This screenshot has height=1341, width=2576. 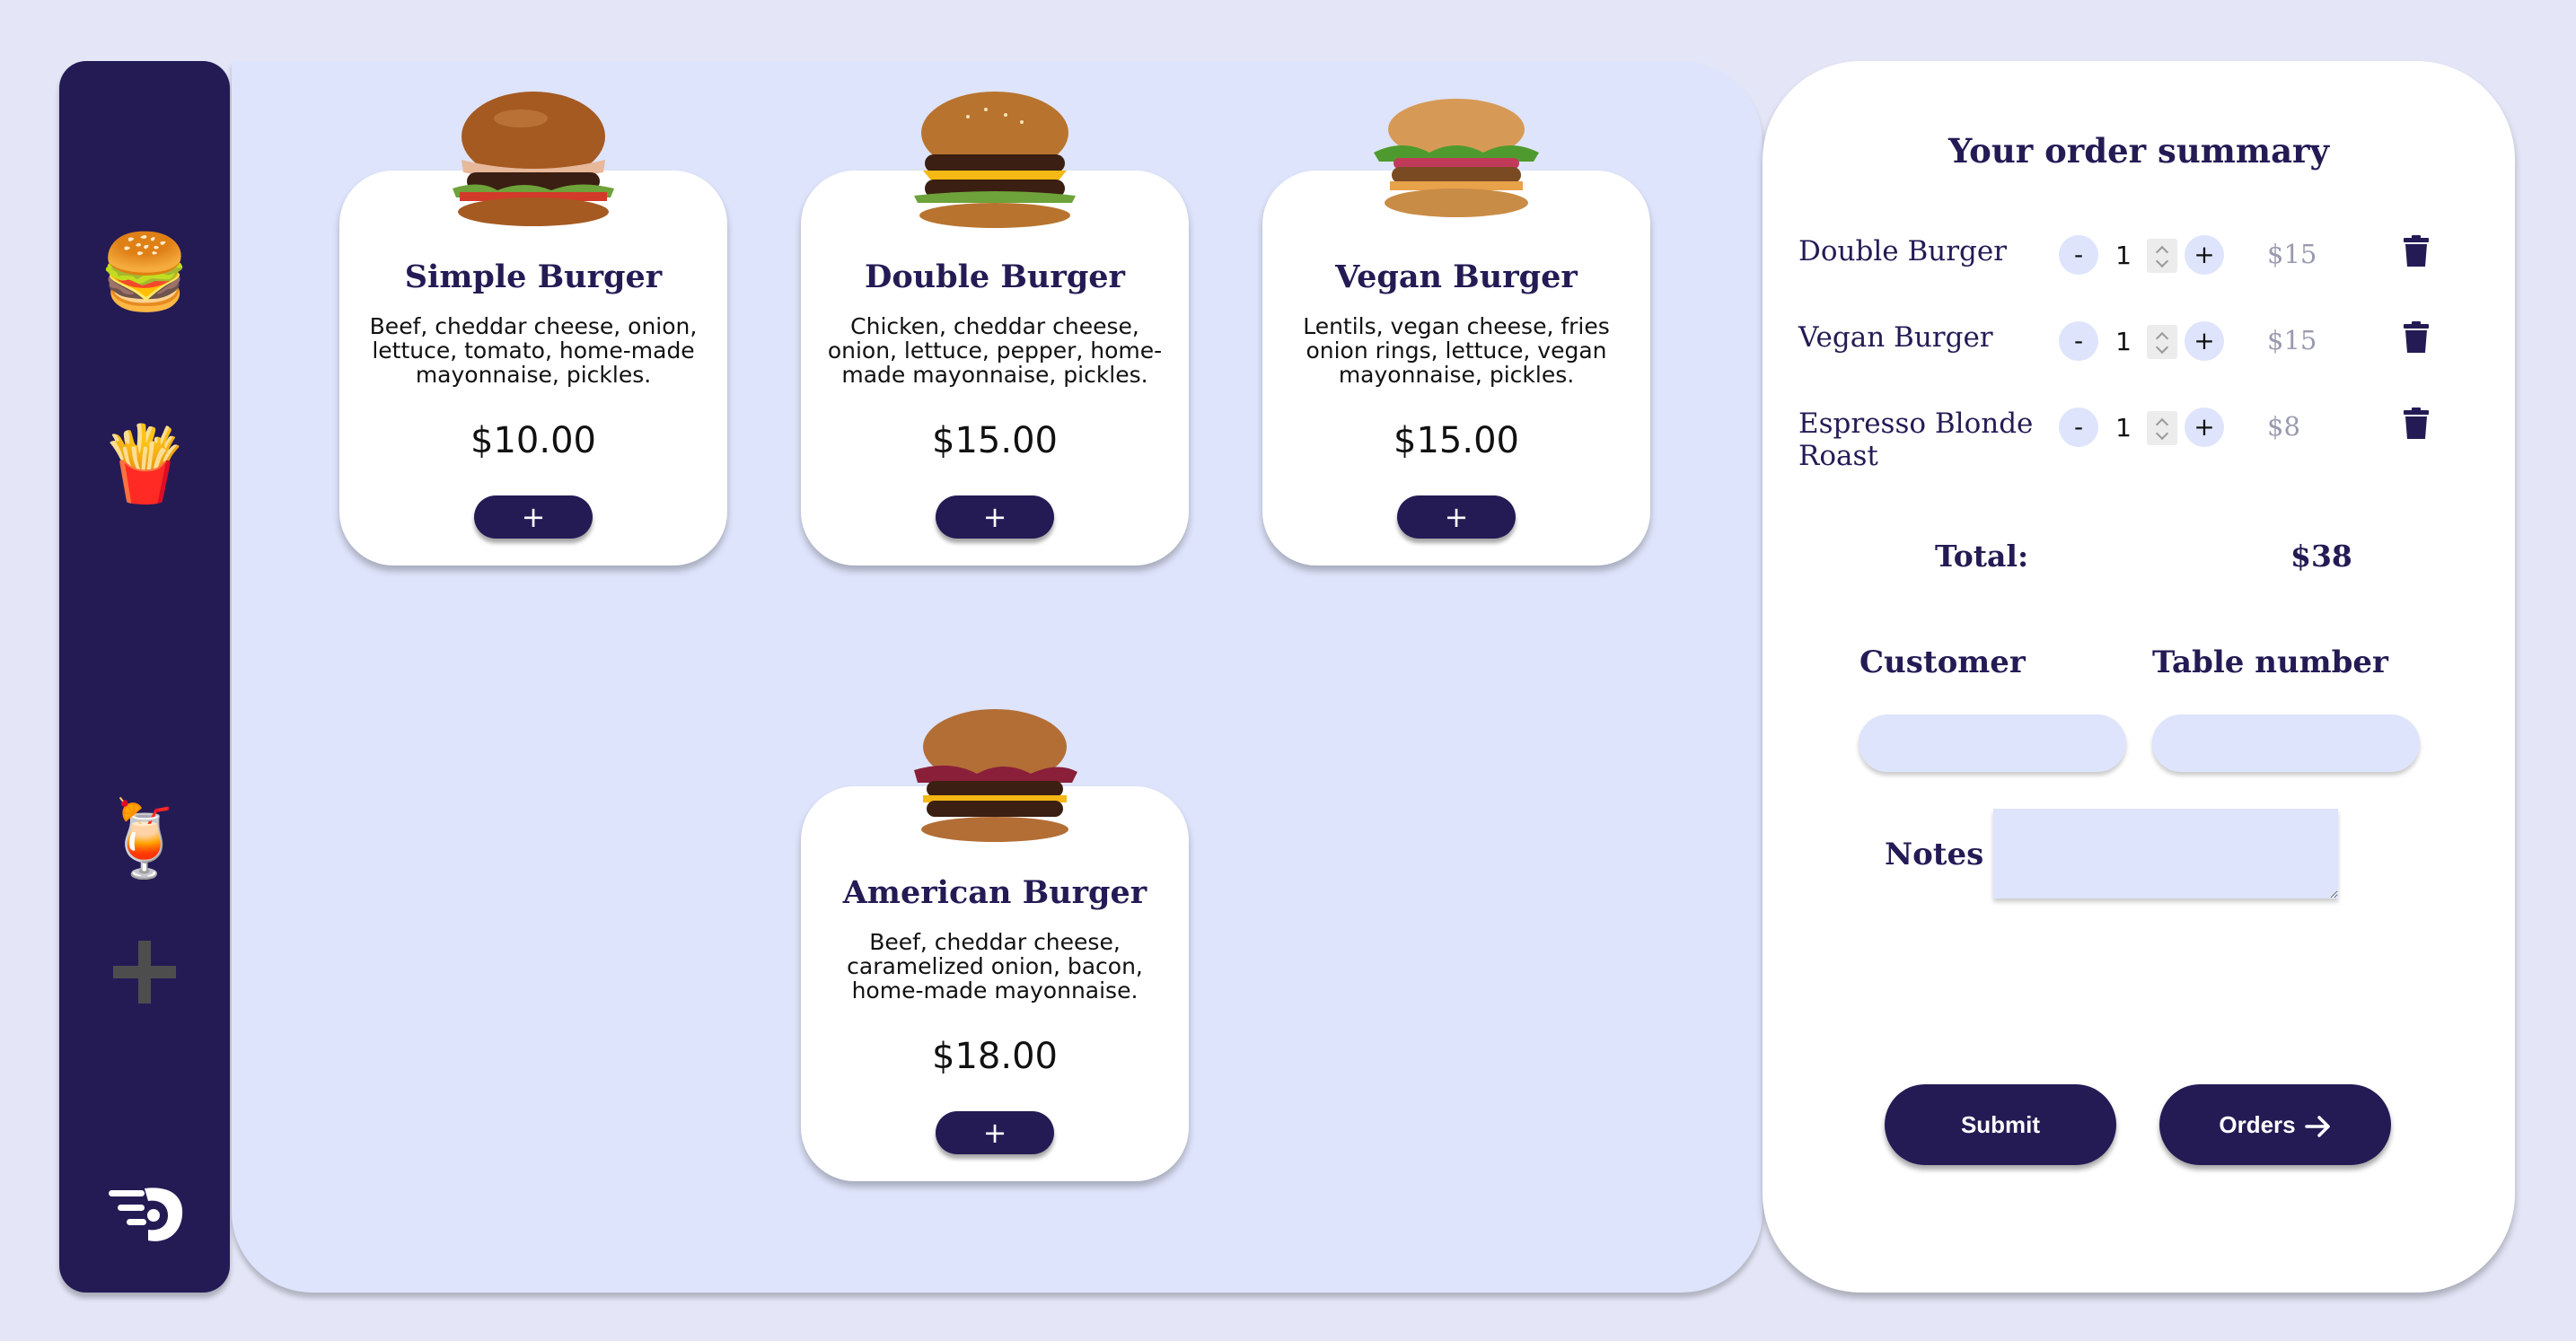 What do you see at coordinates (1456, 277) in the screenshot?
I see `menu-item-name: Vegan Burger` at bounding box center [1456, 277].